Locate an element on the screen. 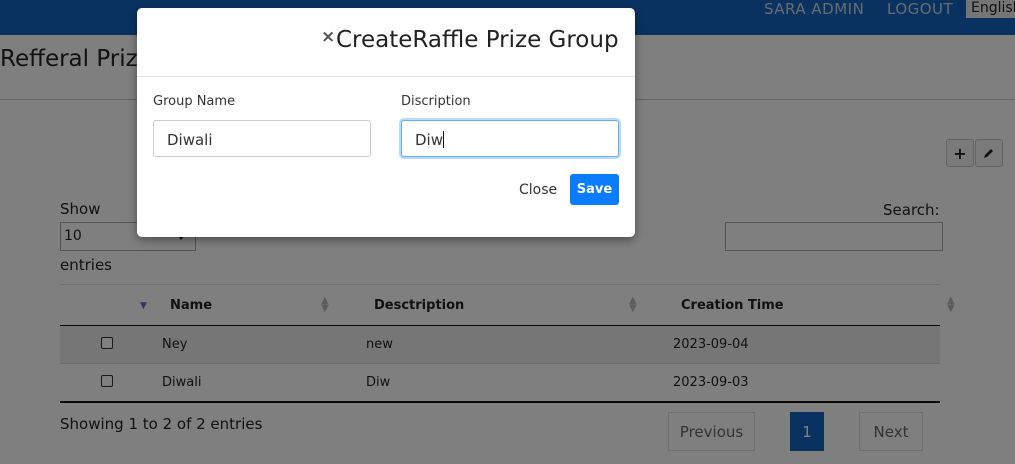 The height and width of the screenshot is (464, 1015). close-icon: × is located at coordinates (328, 37).